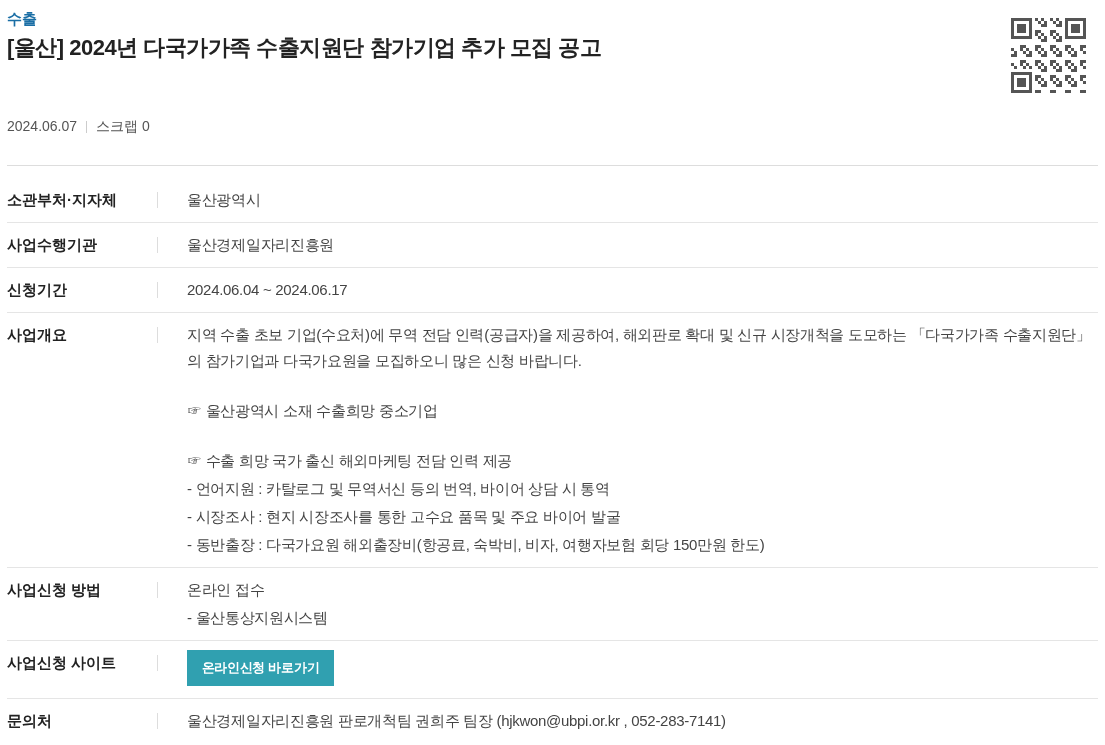 Image resolution: width=1105 pixels, height=745 pixels. What do you see at coordinates (37, 289) in the screenshot?
I see `field-label: 신청기간` at bounding box center [37, 289].